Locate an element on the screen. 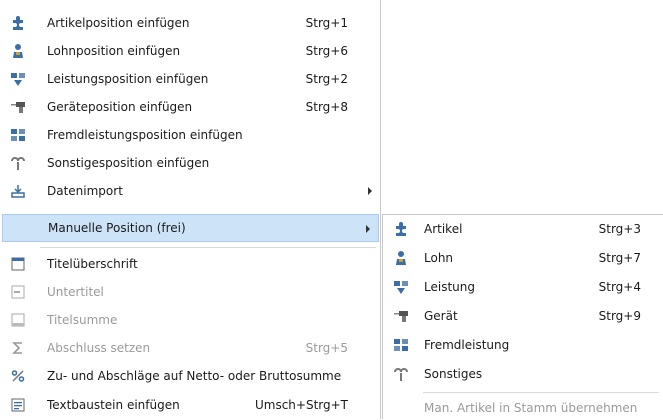 The width and height of the screenshot is (663, 420). menu-item-label: Fremdleistungsposition einfügen is located at coordinates (145, 135).